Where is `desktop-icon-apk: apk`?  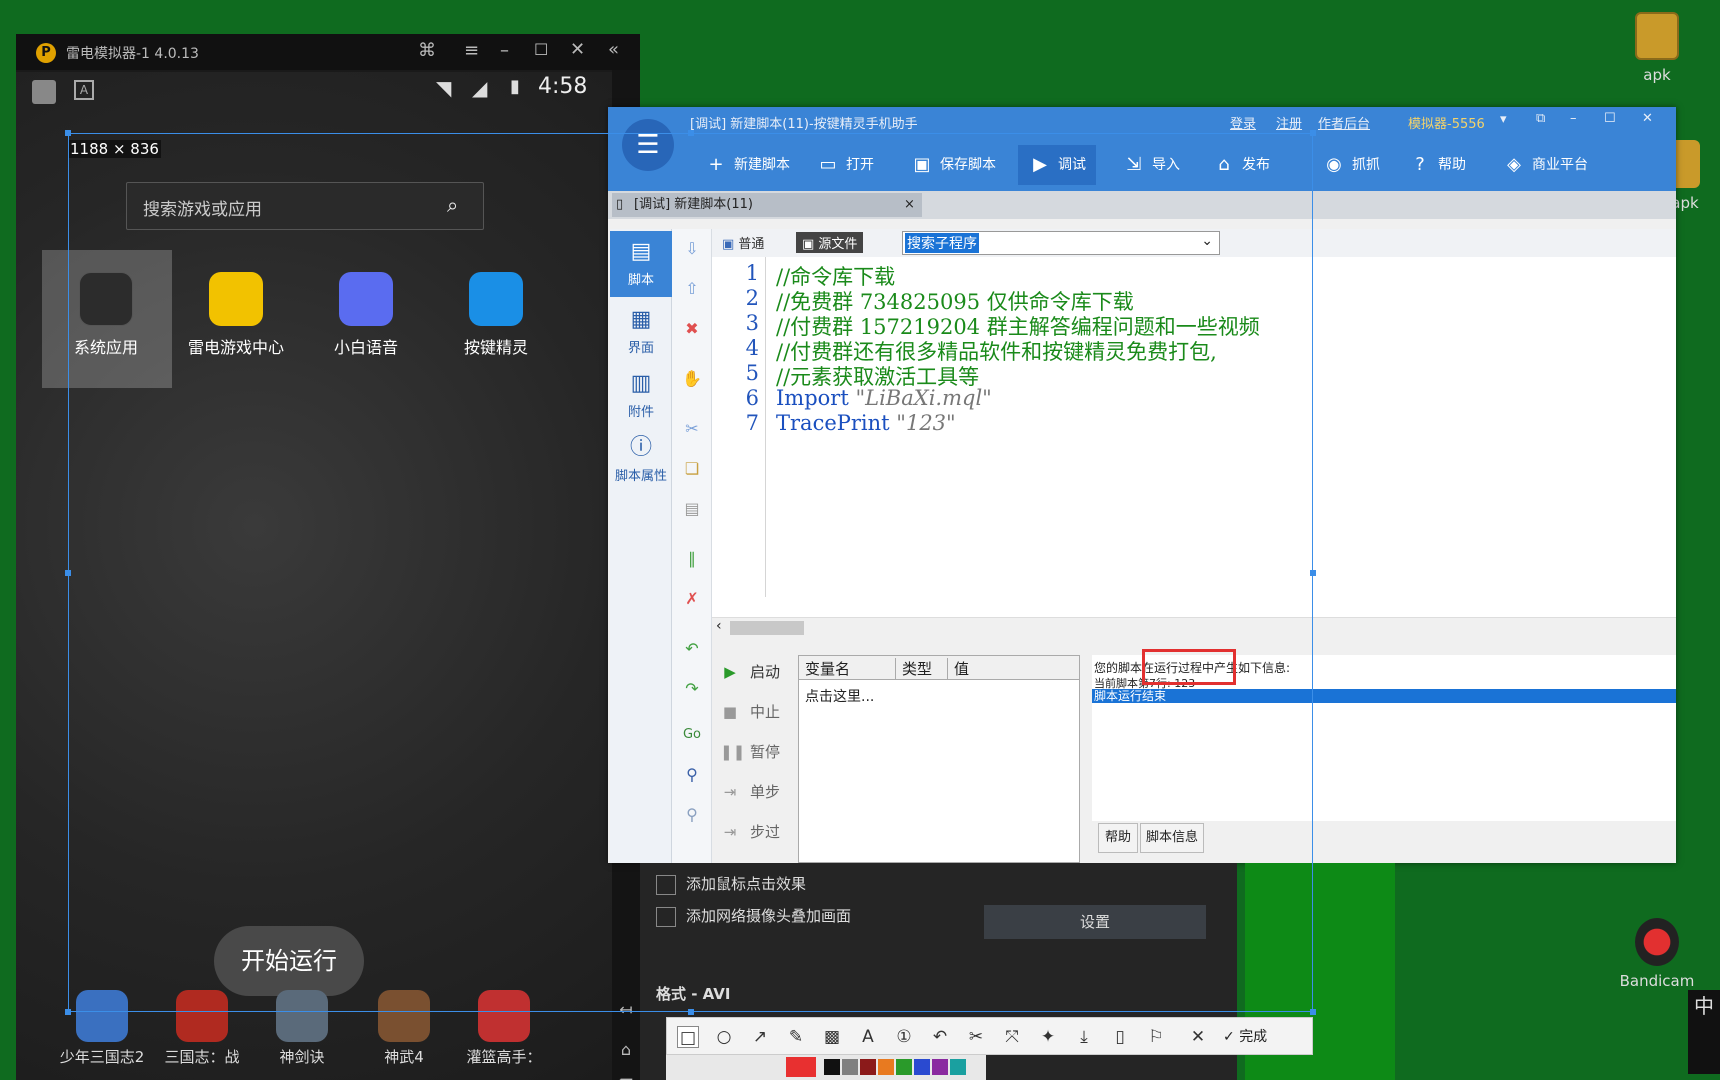 desktop-icon-apk: apk is located at coordinates (1657, 48).